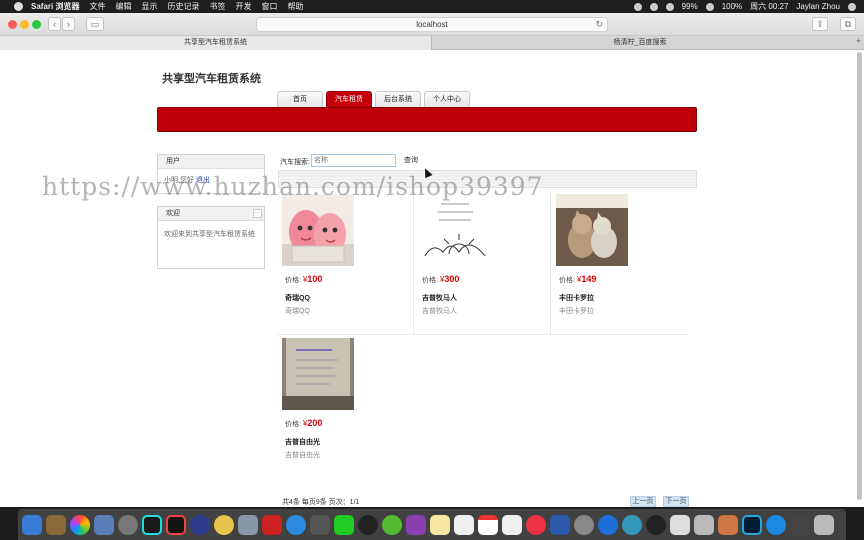  Describe the element at coordinates (353, 160) in the screenshot. I see `search-input` at that location.